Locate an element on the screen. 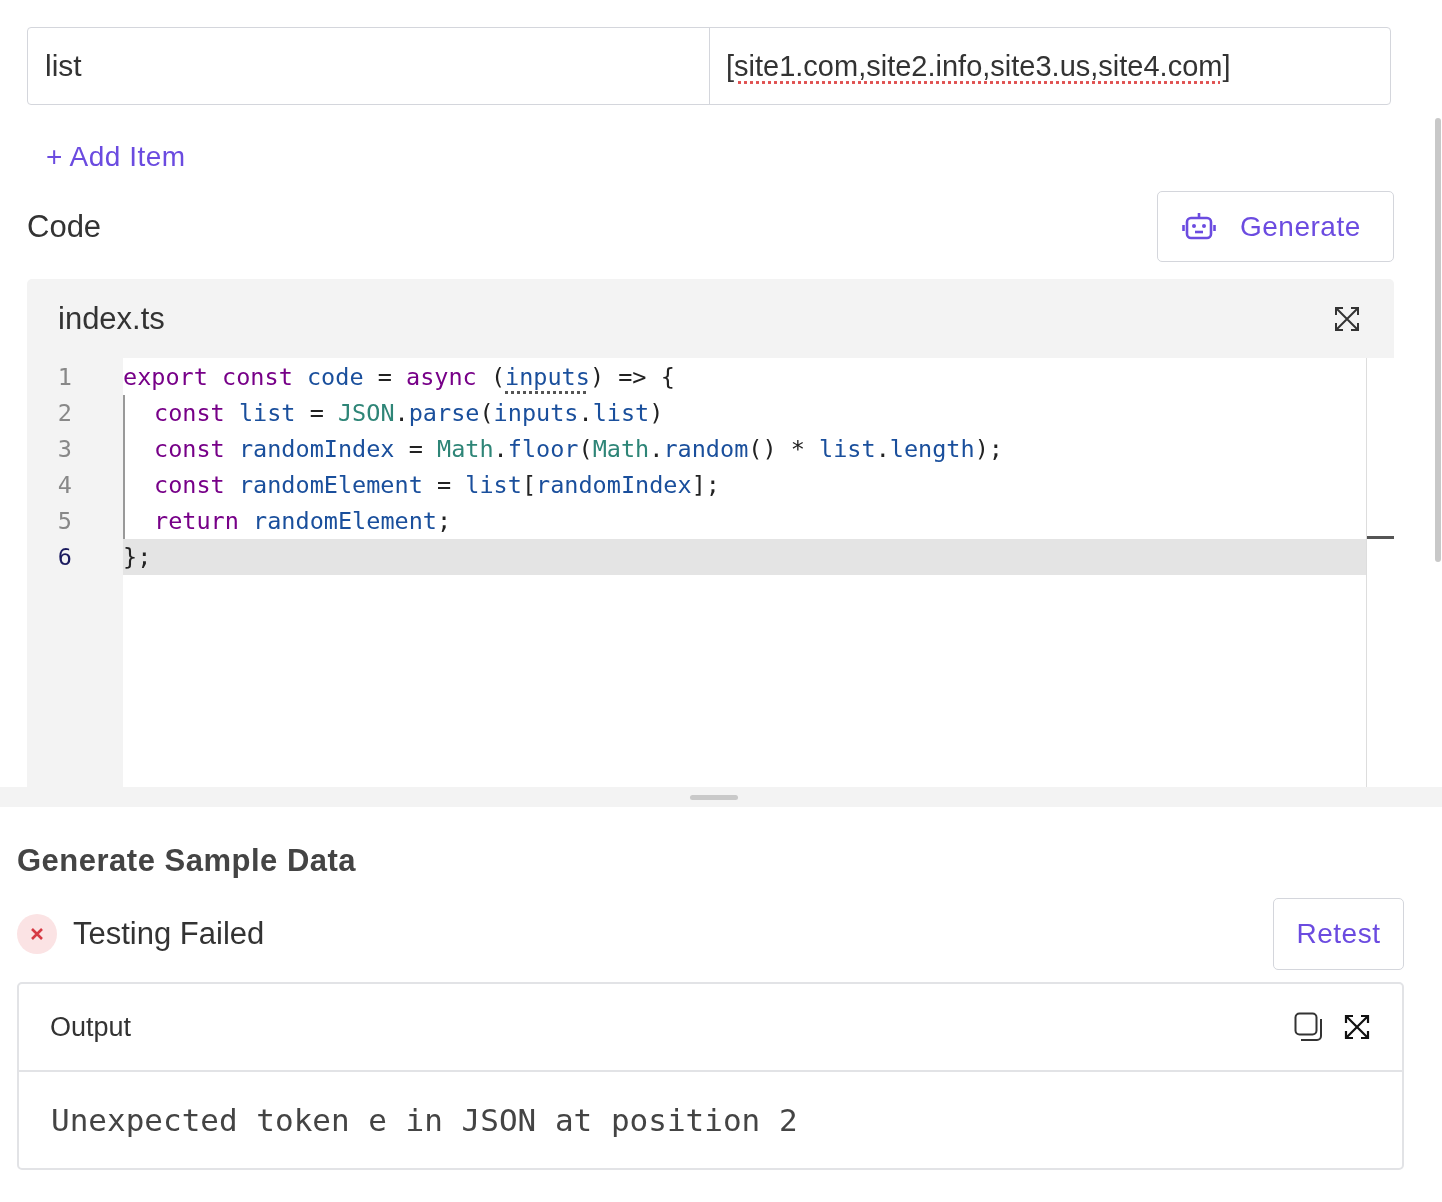  code-line: export const code = async (inputs) => { is located at coordinates (399, 377).